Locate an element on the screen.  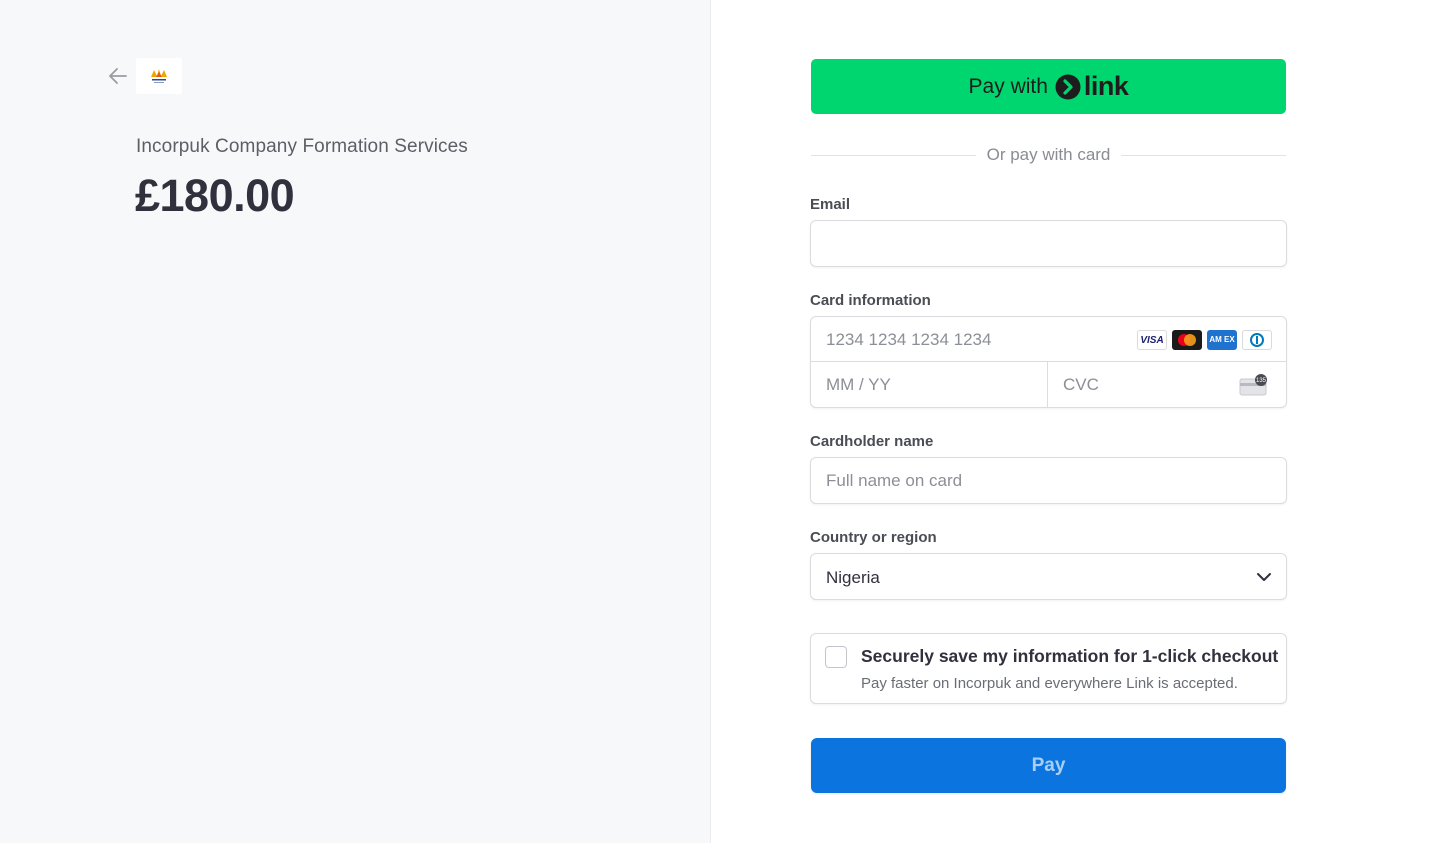
merchant-name: Incorpuk Company Formation Services is located at coordinates (302, 146).